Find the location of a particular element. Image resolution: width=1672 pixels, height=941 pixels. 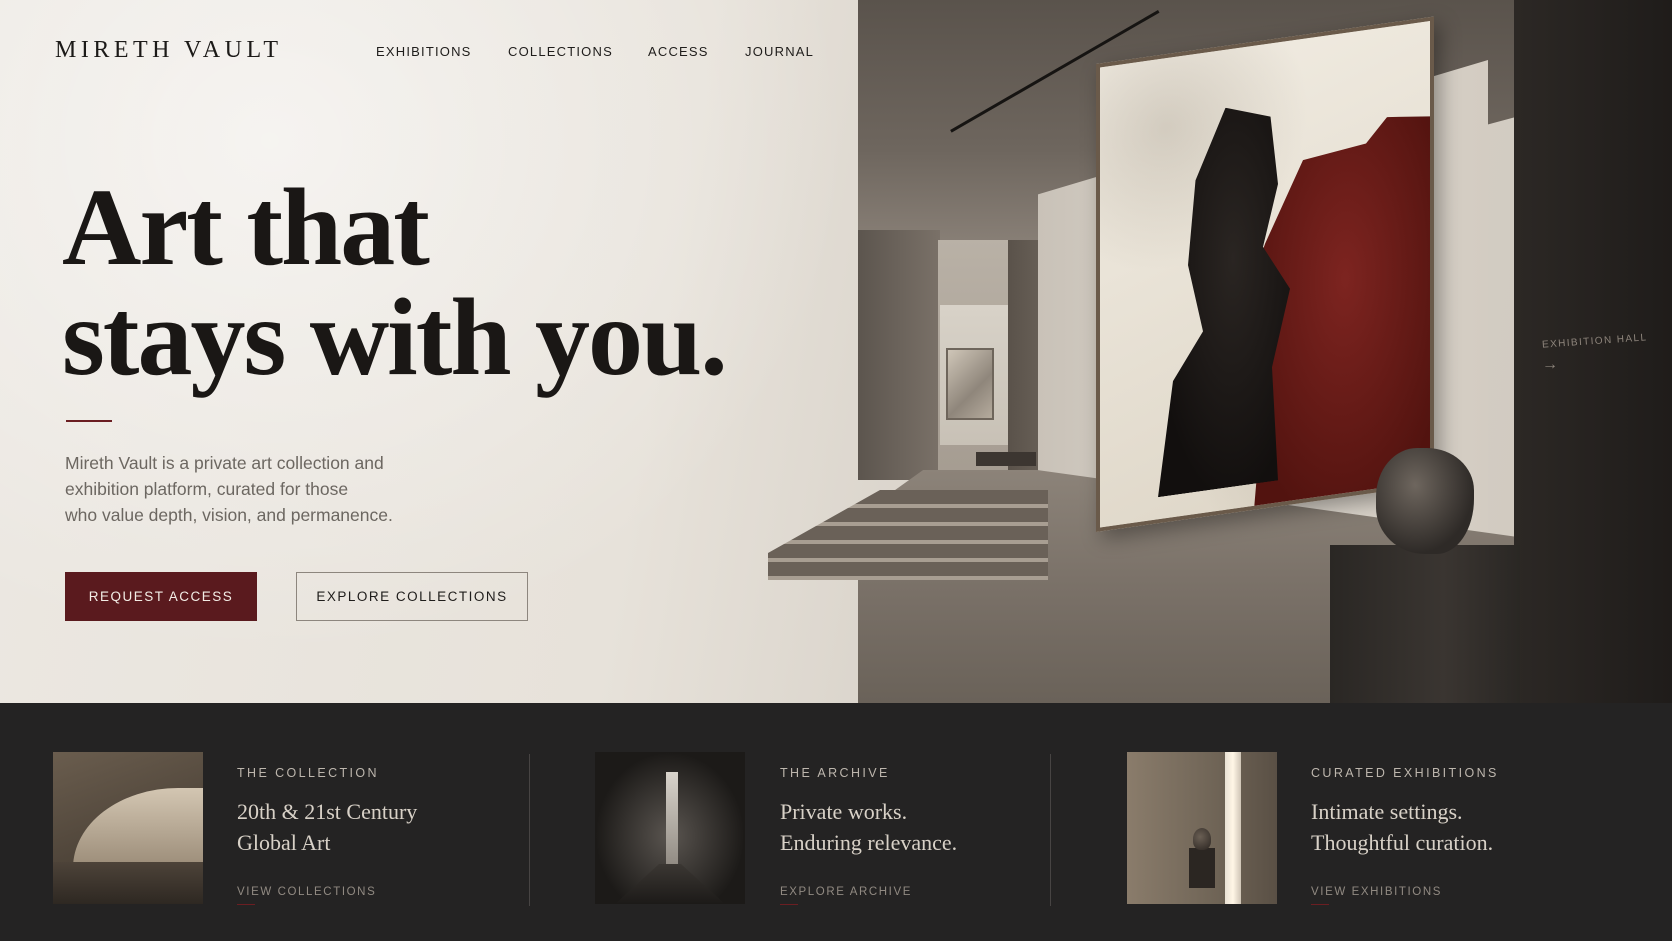

hero-headline: Art that stays with you. is located at coordinates (395, 282).